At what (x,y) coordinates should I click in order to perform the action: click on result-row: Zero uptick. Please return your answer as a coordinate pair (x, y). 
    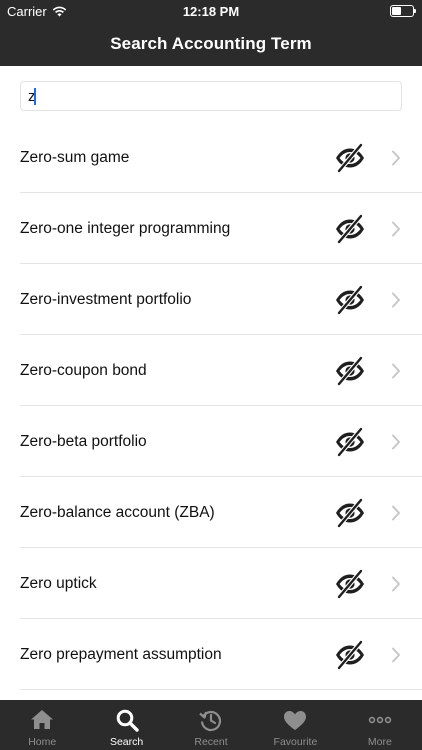
    Looking at the image, I should click on (211, 583).